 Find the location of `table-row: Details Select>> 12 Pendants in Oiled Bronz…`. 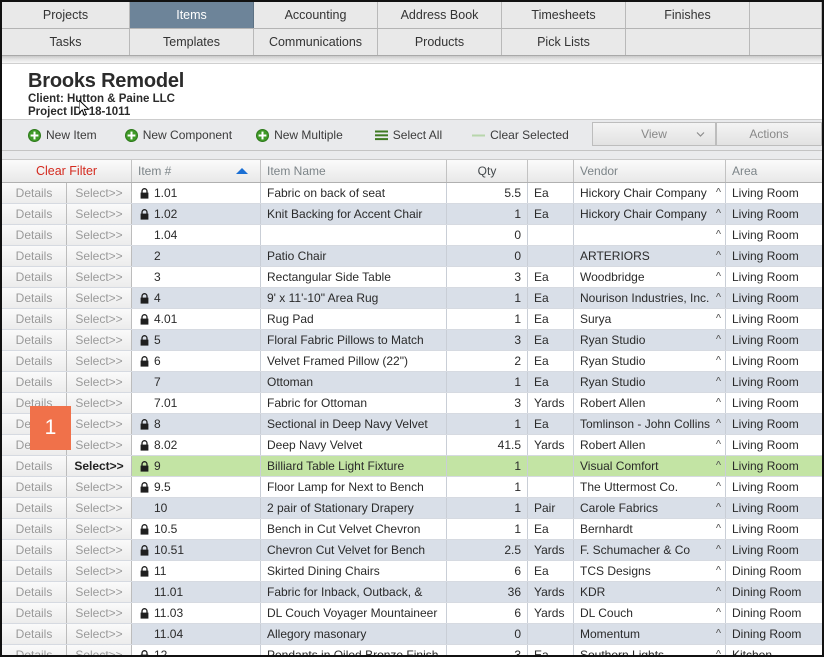

table-row: Details Select>> 12 Pendants in Oiled Bronz… is located at coordinates (412, 650).